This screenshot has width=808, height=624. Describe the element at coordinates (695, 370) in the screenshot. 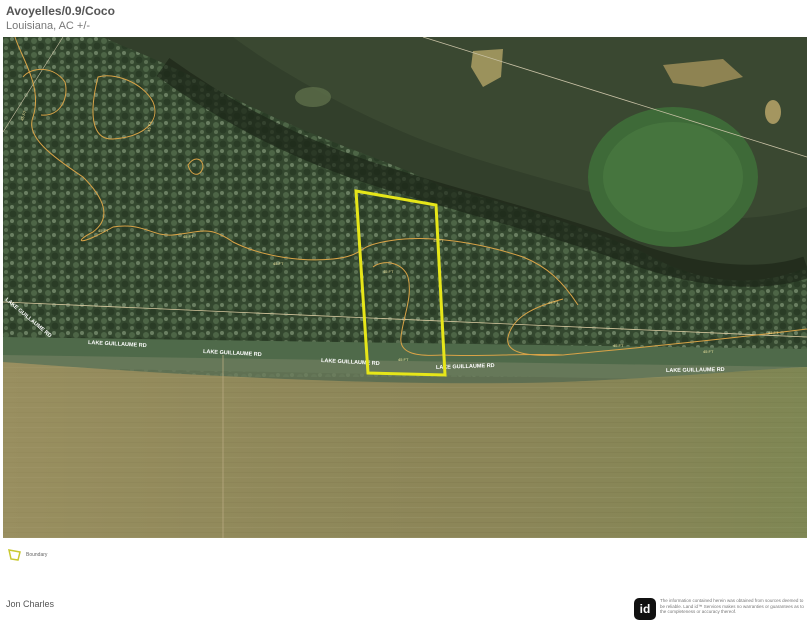

I see `road-label: LAKE GUILLAUME RD` at that location.